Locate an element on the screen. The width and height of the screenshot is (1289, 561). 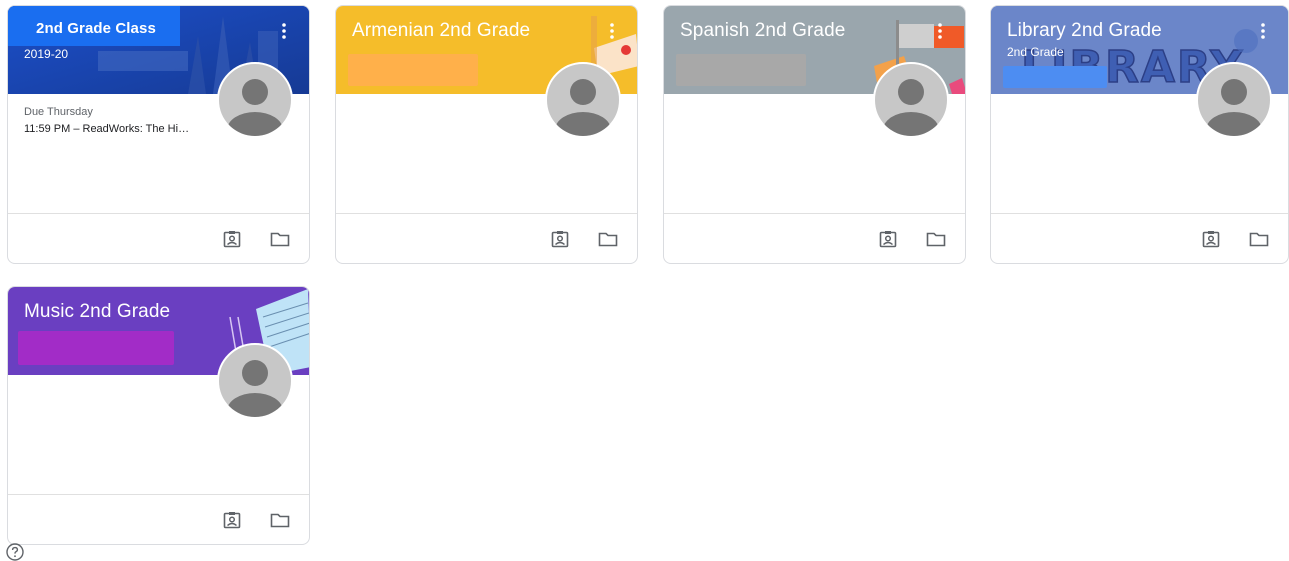
class-card-spanish-2nd-grade: Spanish 2nd Grade is located at coordinates (814, 134).